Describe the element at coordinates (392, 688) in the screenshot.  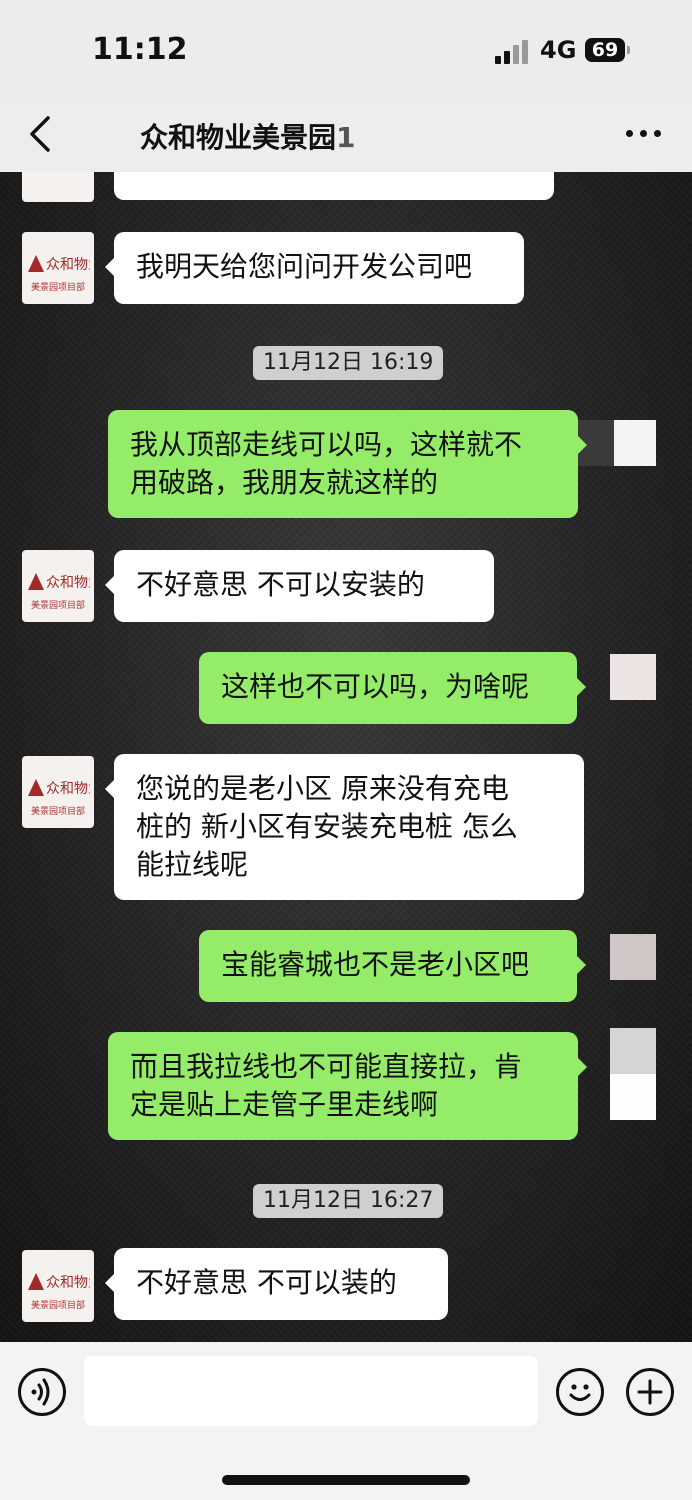
I see `message-bubble-outgoing: 这样也不可以吗，为啥呢` at that location.